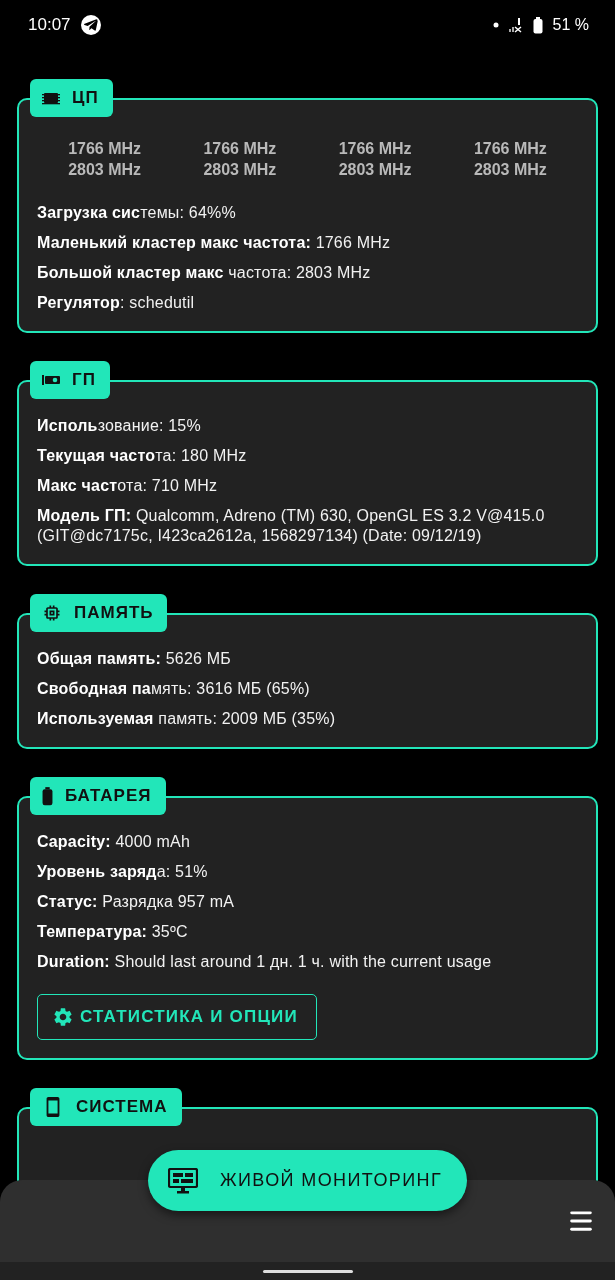  What do you see at coordinates (515, 25) in the screenshot?
I see `no-signal-icon` at bounding box center [515, 25].